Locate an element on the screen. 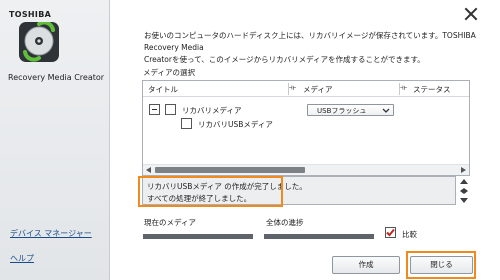 The width and height of the screenshot is (500, 280). close-button-highlight-frame is located at coordinates (441, 265).